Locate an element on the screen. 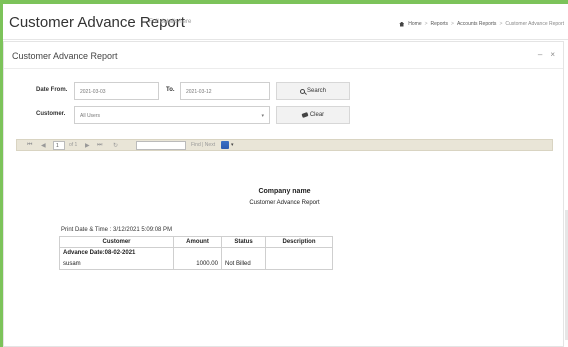  search-icon is located at coordinates (302, 91).